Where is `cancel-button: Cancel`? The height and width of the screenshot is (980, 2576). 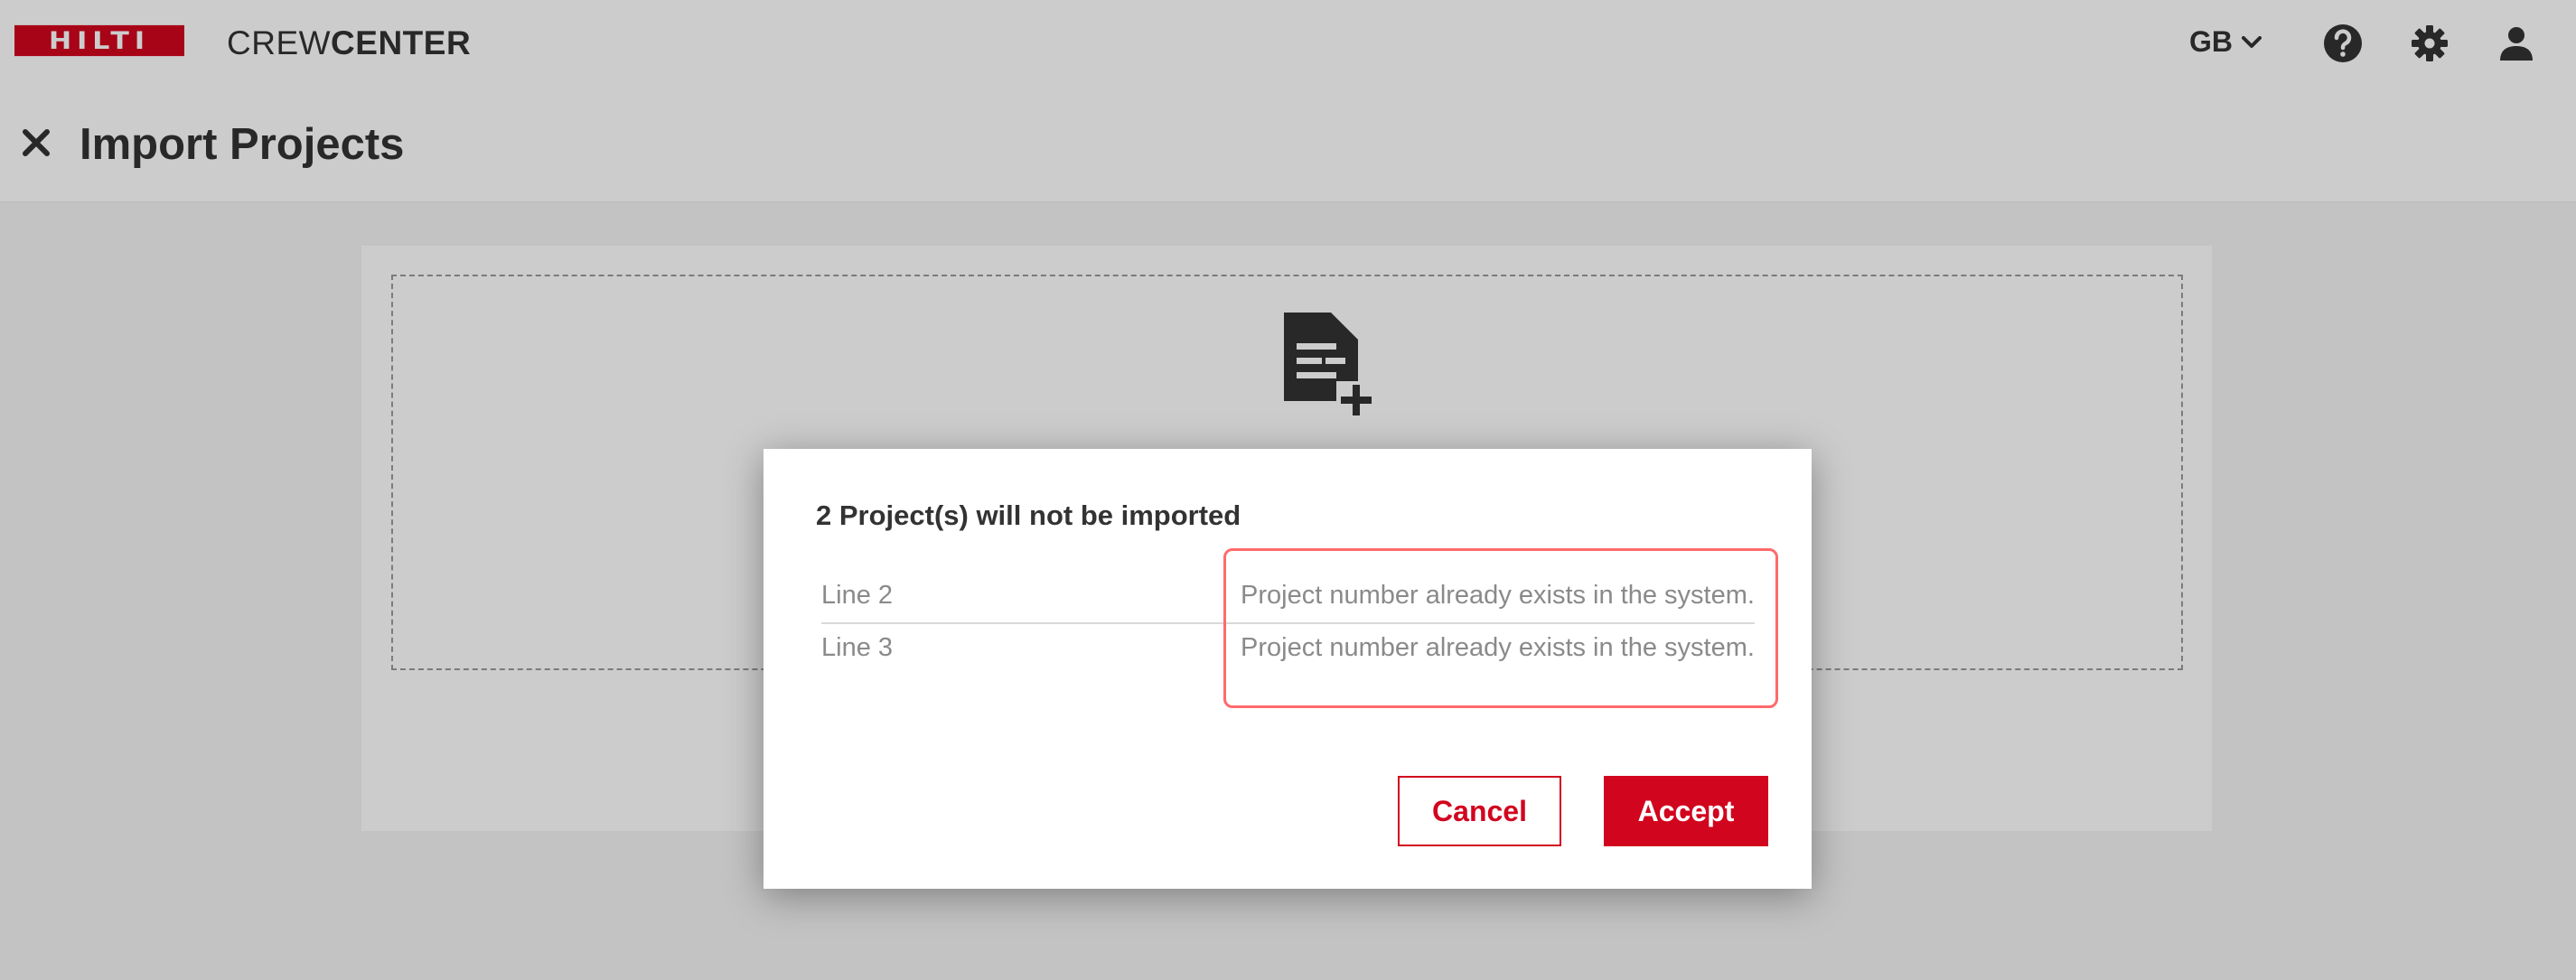 cancel-button: Cancel is located at coordinates (1479, 811).